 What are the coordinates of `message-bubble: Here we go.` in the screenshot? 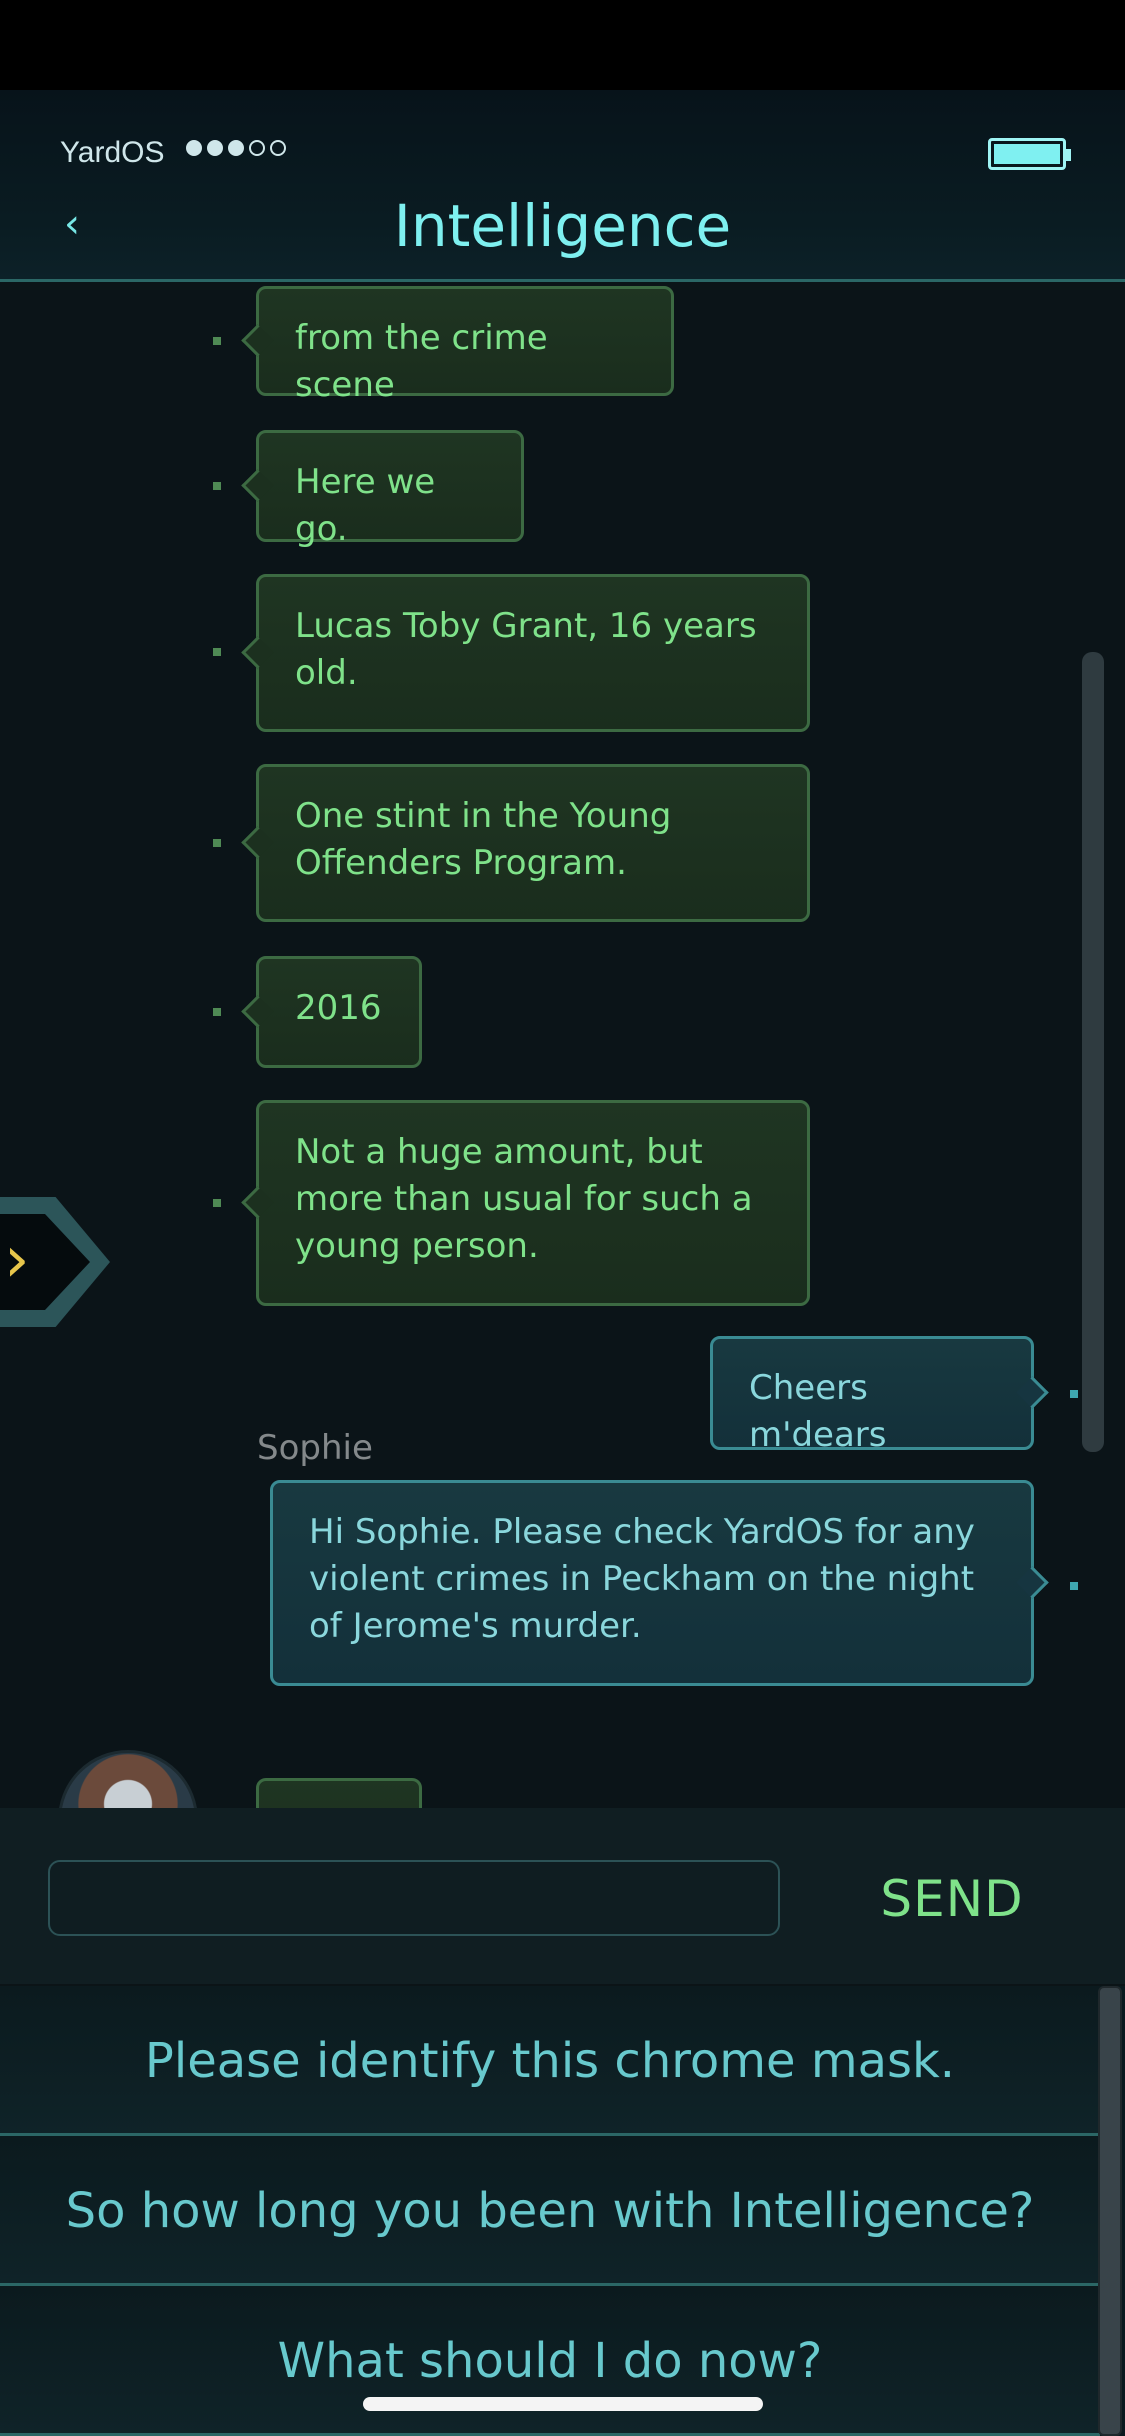 It's located at (390, 489).